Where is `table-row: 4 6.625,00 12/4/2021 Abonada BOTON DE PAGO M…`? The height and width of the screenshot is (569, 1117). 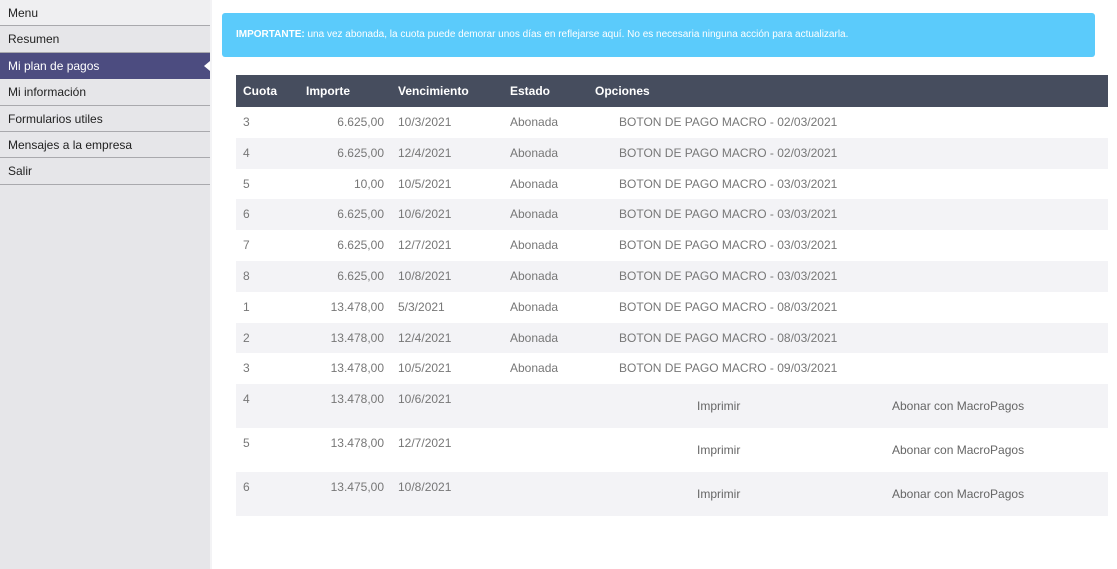
table-row: 4 6.625,00 12/4/2021 Abonada BOTON DE PAGO M… is located at coordinates (672, 153).